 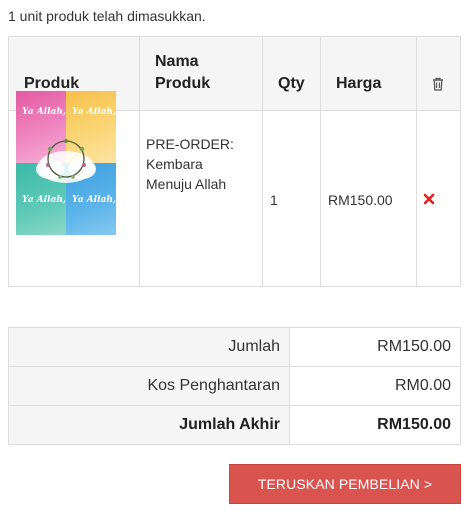 I want to click on product-price: RM150.00, so click(x=360, y=200).